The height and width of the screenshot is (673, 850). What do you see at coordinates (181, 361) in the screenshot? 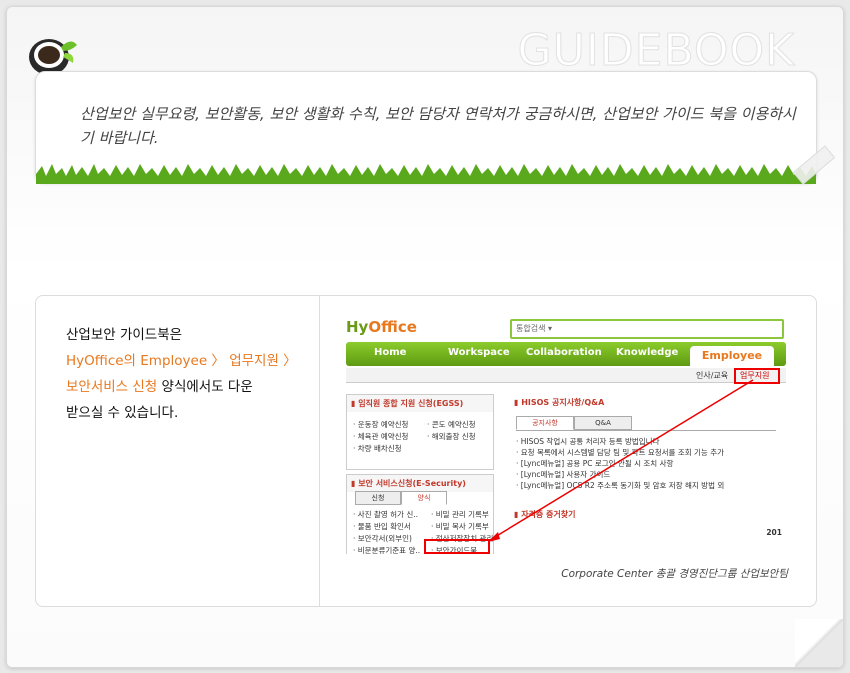
I see `hyoffice-path-link: HyOffice의 Employee 〉 업무지원 〉` at bounding box center [181, 361].